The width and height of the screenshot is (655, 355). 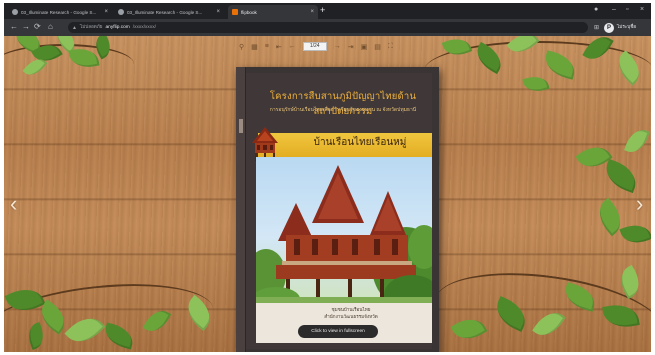 What do you see at coordinates (37, 26) in the screenshot?
I see `reload-icon: ⟳` at bounding box center [37, 26].